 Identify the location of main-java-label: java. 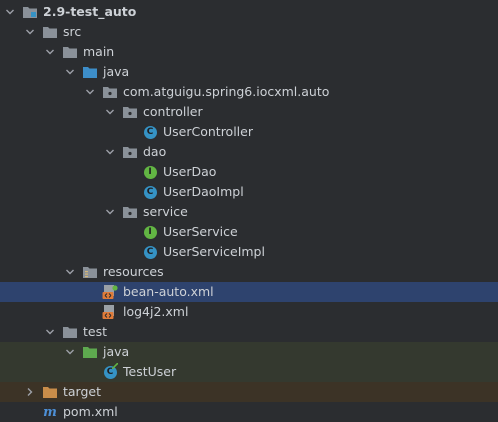
(116, 71).